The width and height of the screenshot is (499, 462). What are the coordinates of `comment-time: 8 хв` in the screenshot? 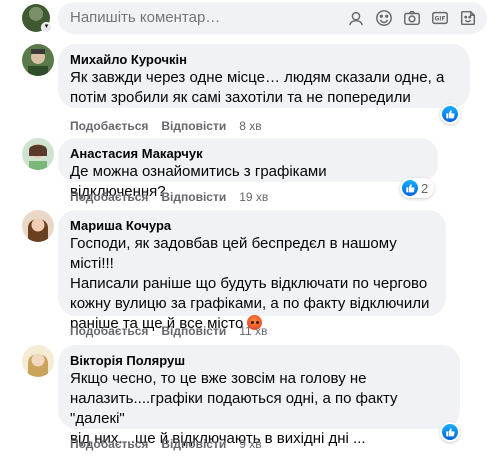 It's located at (250, 126).